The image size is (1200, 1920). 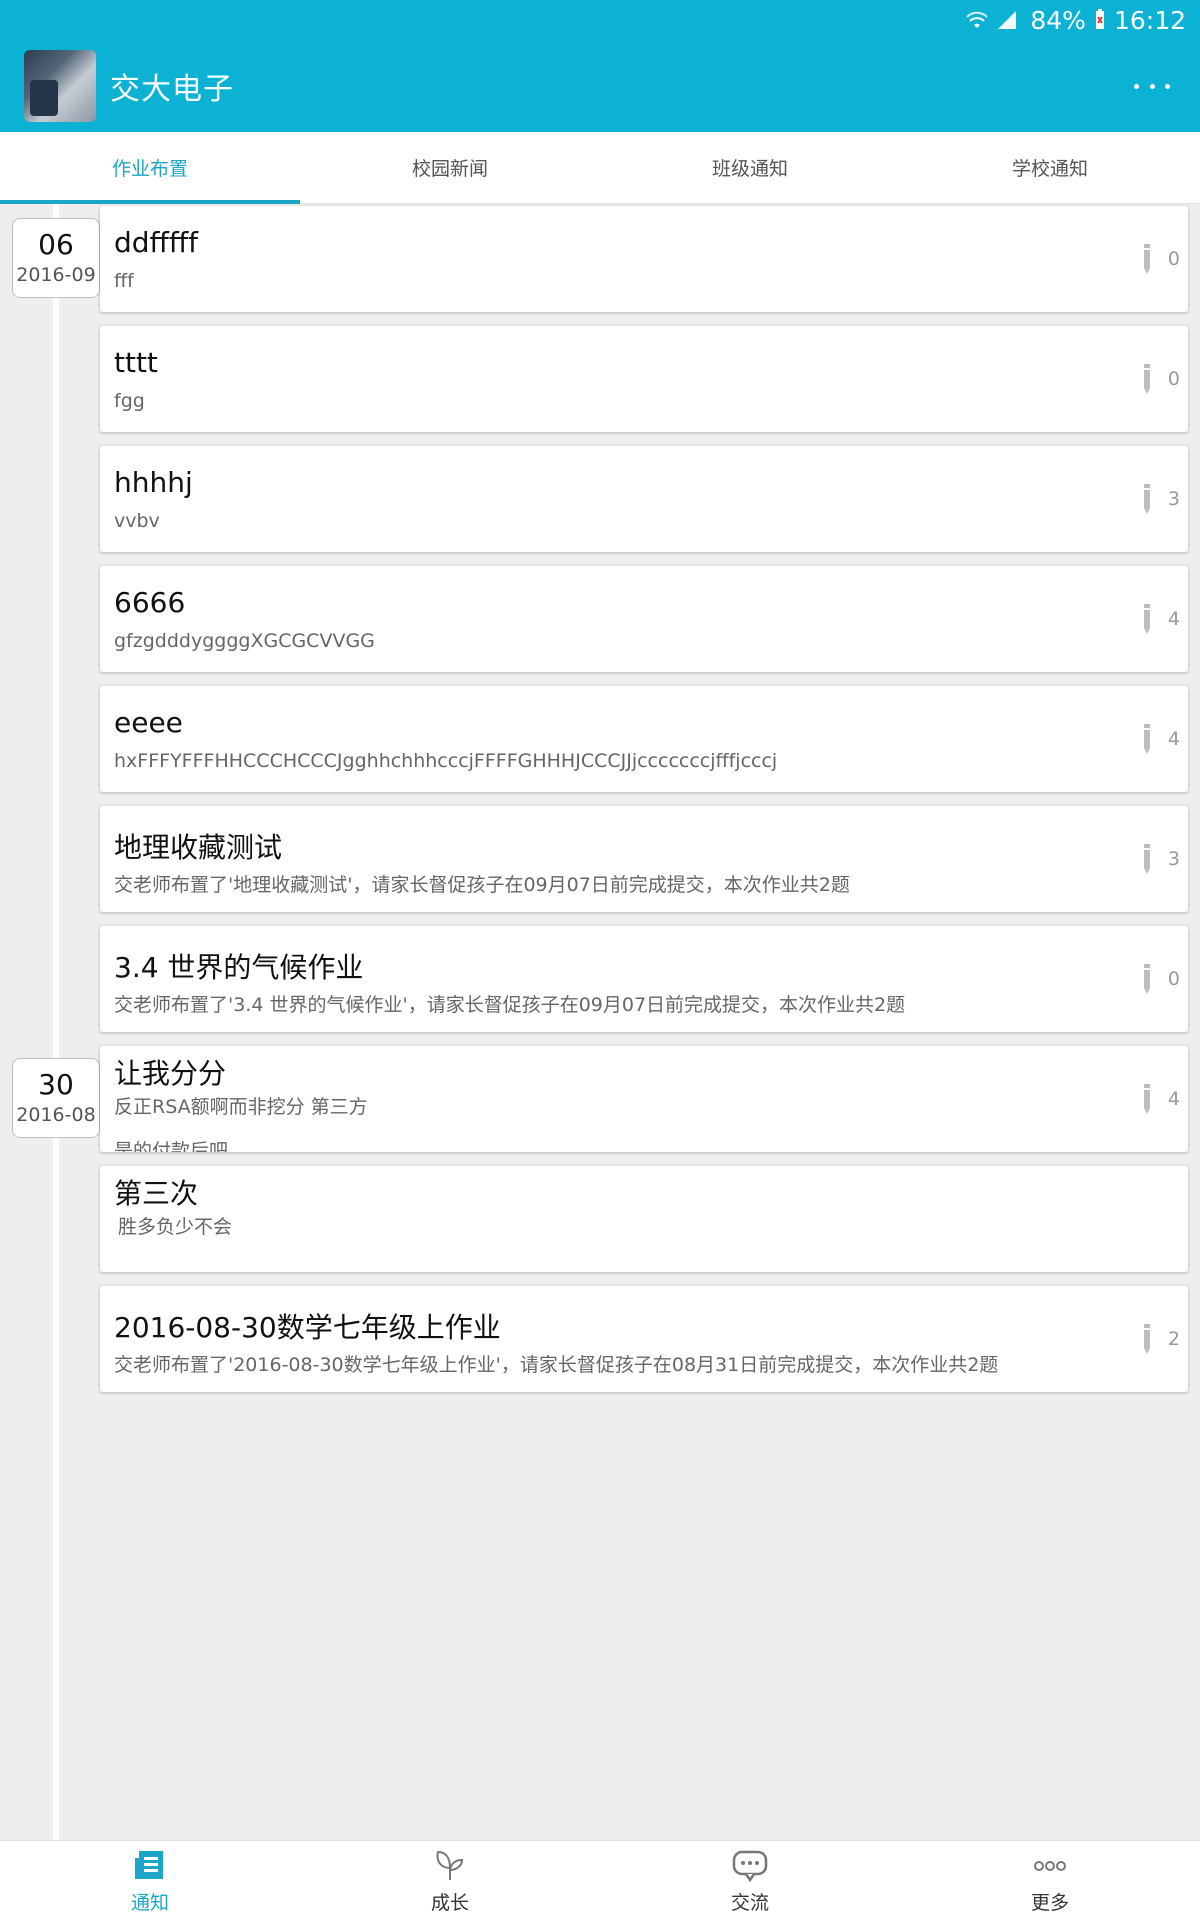 I want to click on nav-chat: 交流, so click(x=750, y=1880).